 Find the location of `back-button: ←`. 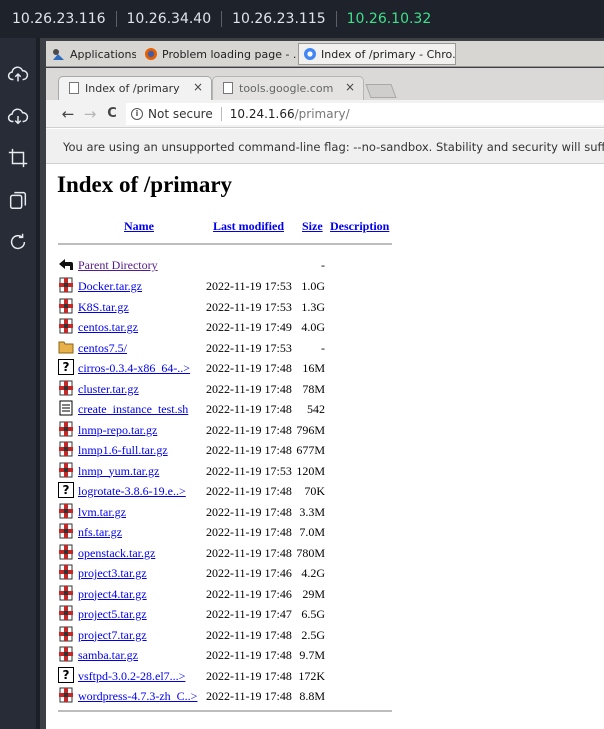

back-button: ← is located at coordinates (68, 114).